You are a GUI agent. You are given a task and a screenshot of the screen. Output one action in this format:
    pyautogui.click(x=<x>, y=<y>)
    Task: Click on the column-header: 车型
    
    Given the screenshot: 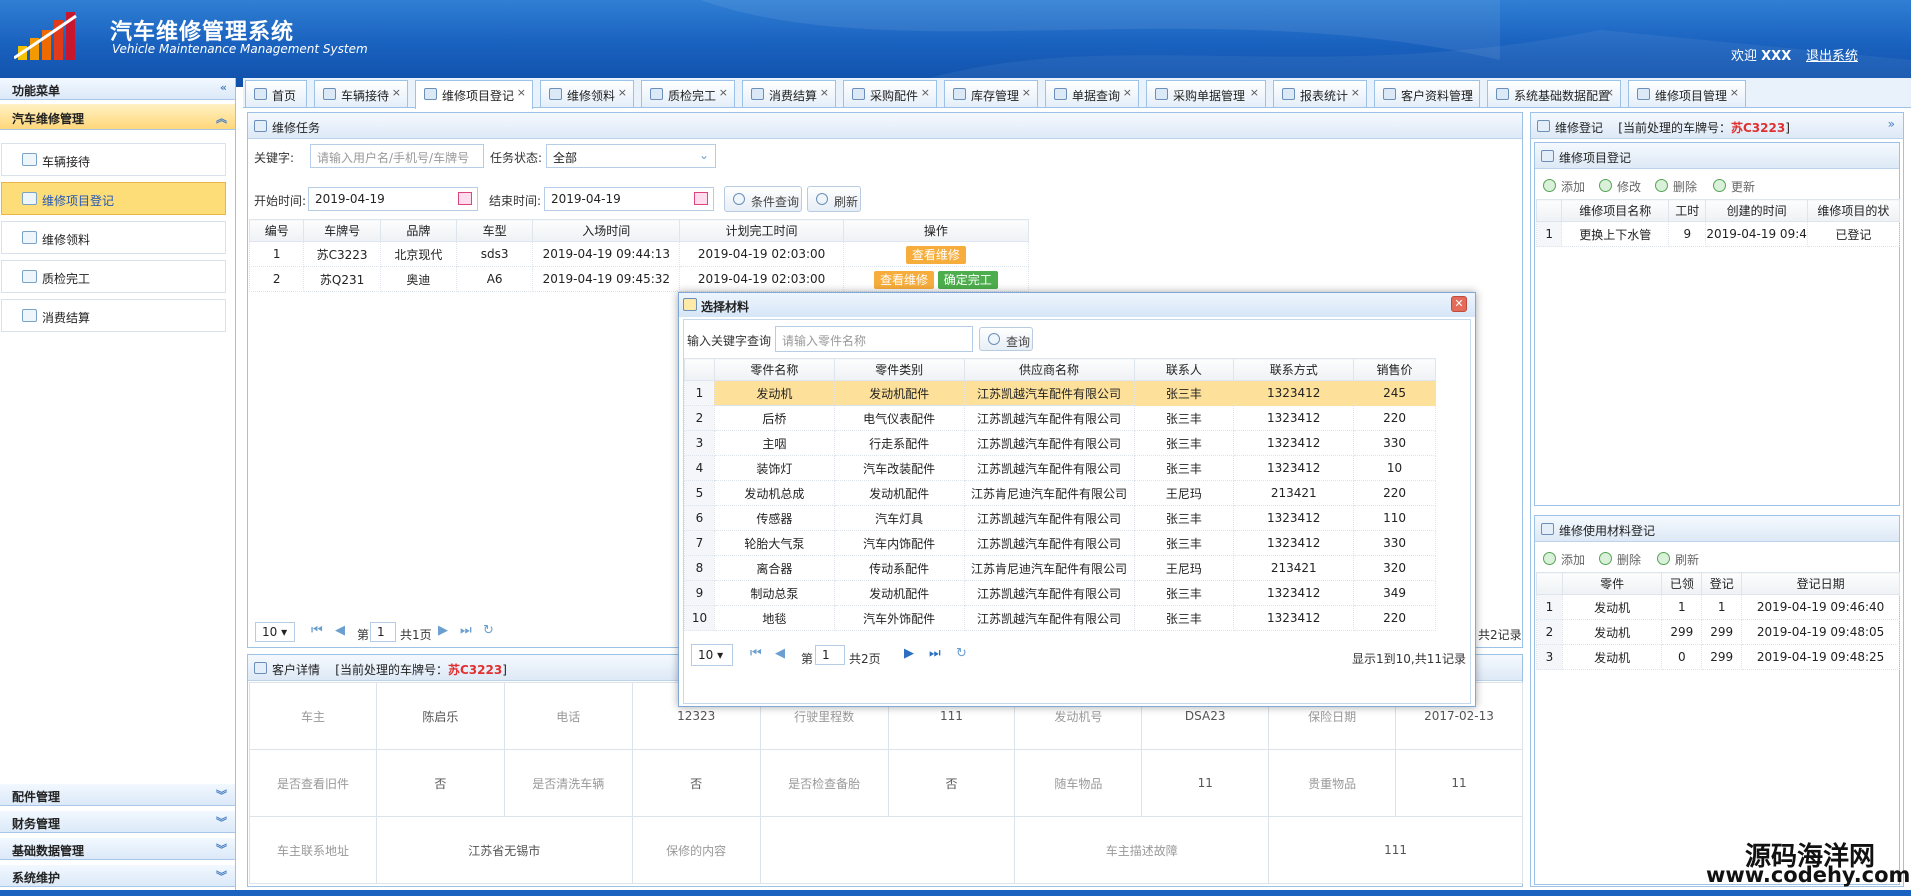 What is the action you would take?
    pyautogui.click(x=494, y=230)
    